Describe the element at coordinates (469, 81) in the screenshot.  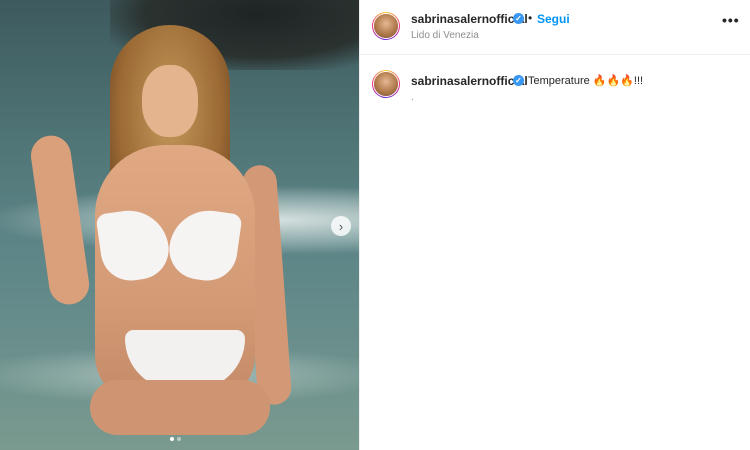
I see `caption-username-link: sabrinasalernofficial` at that location.